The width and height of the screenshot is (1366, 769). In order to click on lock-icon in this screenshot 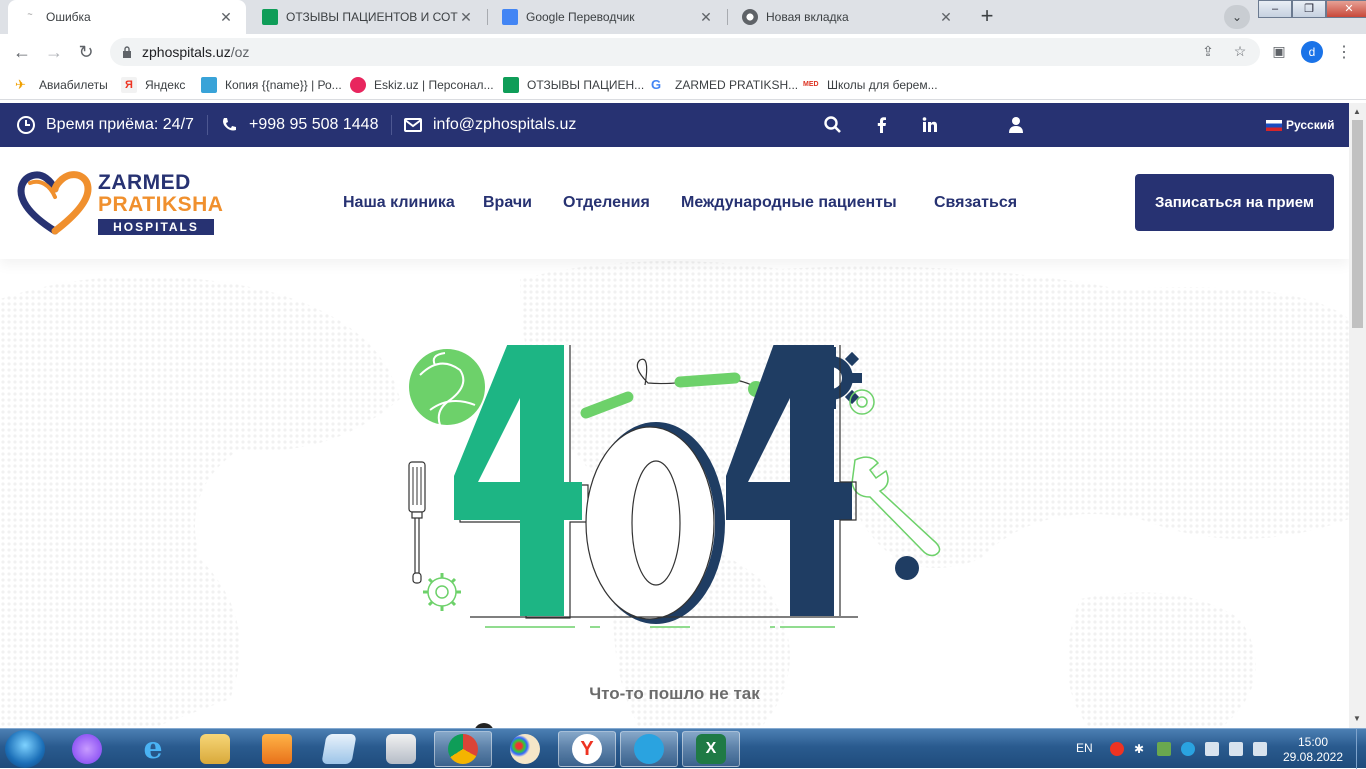, I will do `click(127, 52)`.